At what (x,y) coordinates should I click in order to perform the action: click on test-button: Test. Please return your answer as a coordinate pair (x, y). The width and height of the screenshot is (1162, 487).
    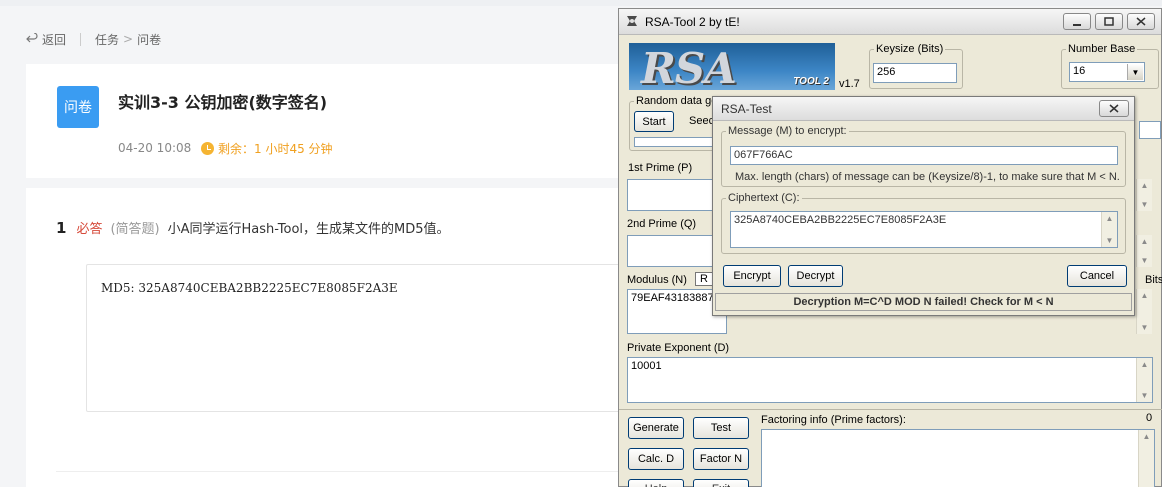
    Looking at the image, I should click on (721, 428).